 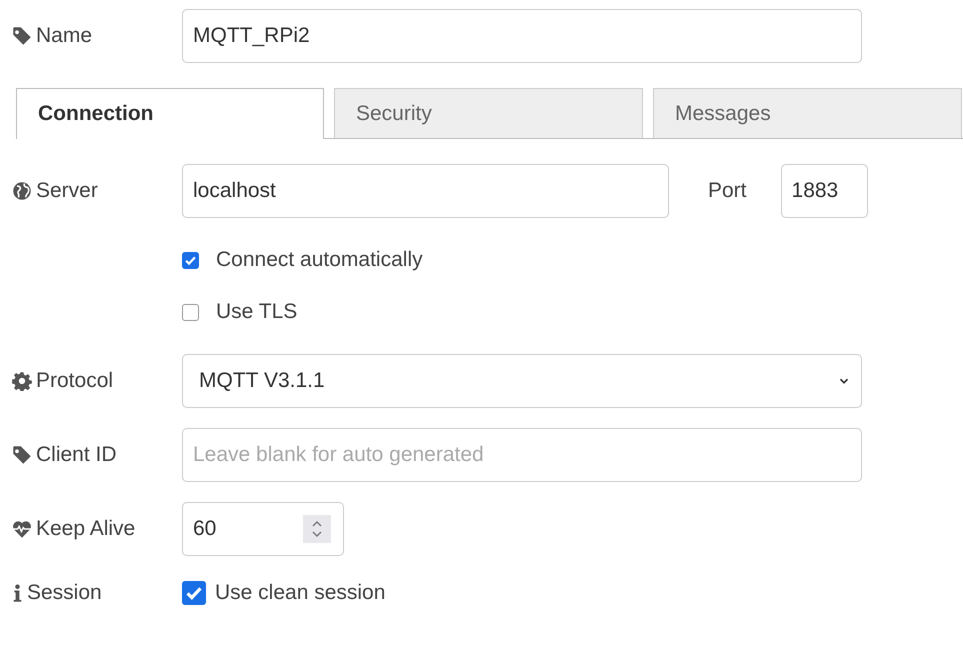 I want to click on info-icon, so click(x=17, y=593).